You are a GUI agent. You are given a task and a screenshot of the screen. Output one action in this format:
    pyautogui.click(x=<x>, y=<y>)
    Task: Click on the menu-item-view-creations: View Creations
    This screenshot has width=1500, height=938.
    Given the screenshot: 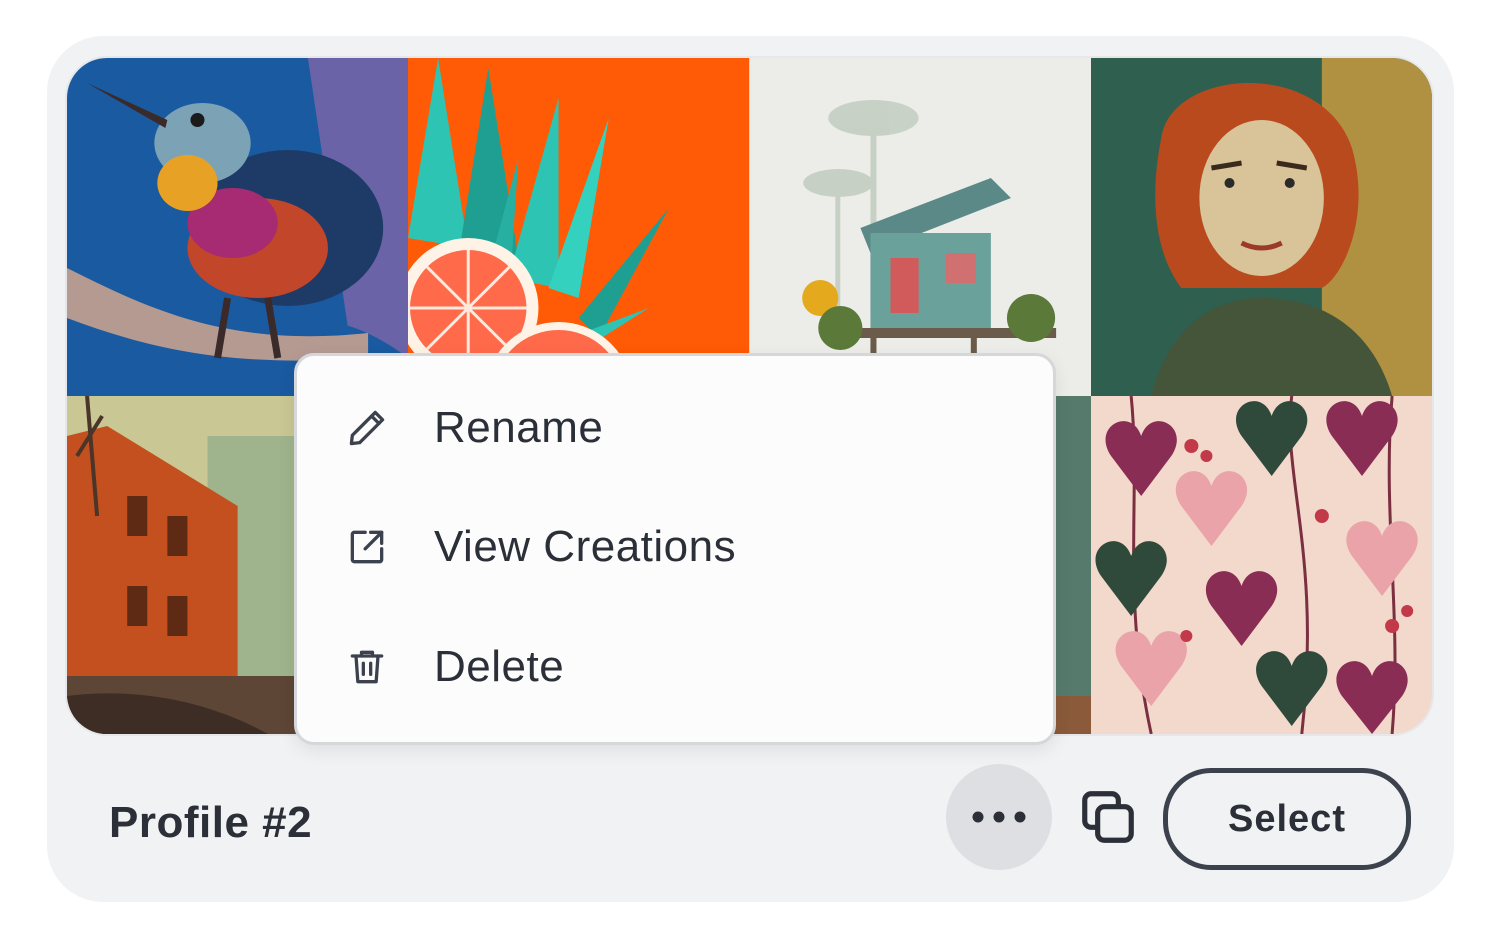 What is the action you would take?
    pyautogui.click(x=675, y=547)
    